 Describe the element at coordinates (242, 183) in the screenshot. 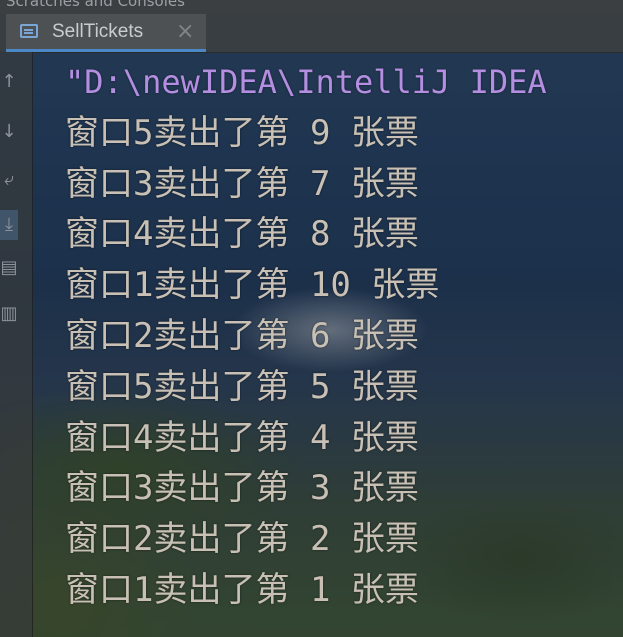

I see `output-line: 窗口3卖出了第 7 张票` at that location.